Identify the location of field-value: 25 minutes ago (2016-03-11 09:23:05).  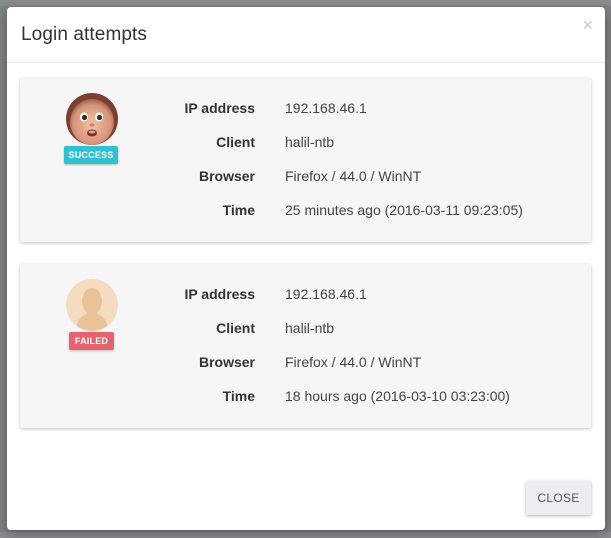
(404, 210).